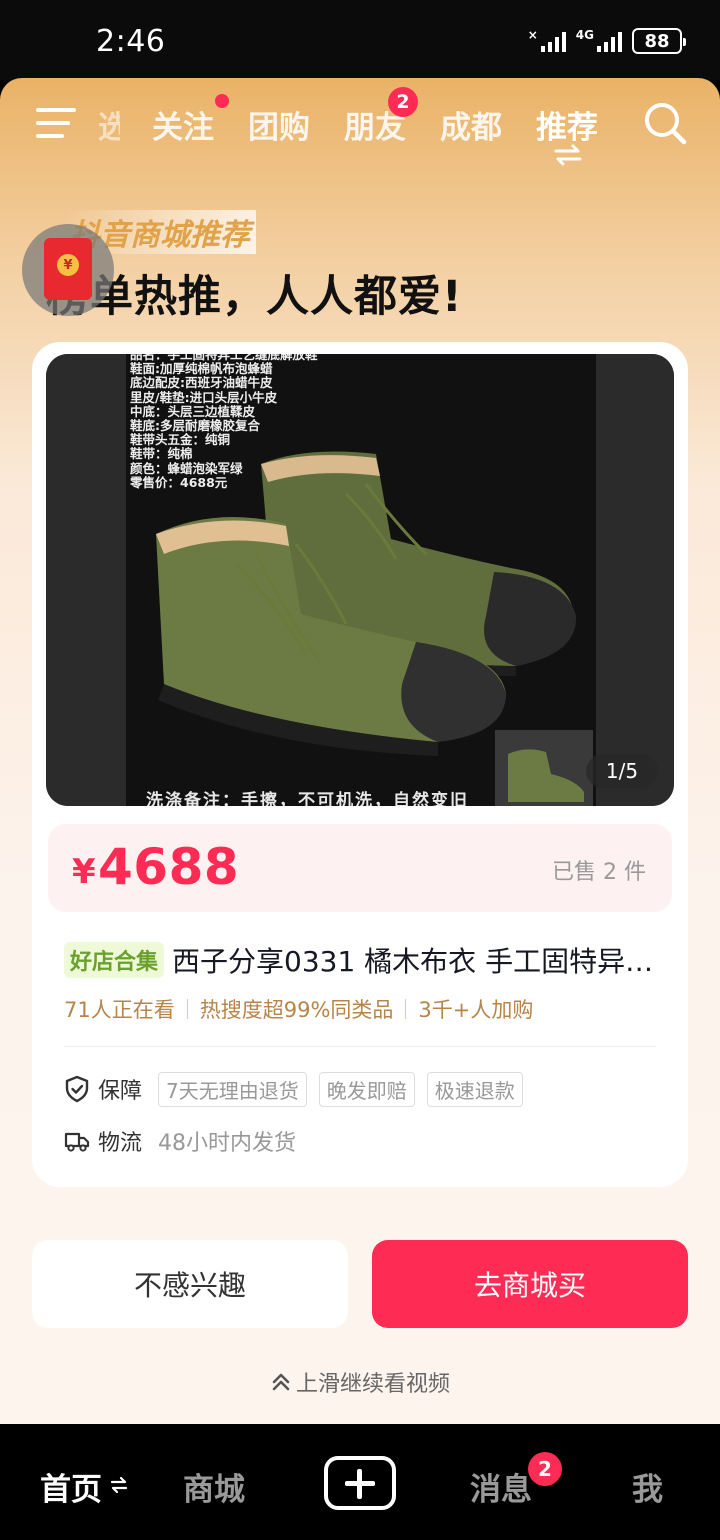 The image size is (720, 1540). What do you see at coordinates (474, 1089) in the screenshot?
I see `guarantee-tag: 极速退款` at bounding box center [474, 1089].